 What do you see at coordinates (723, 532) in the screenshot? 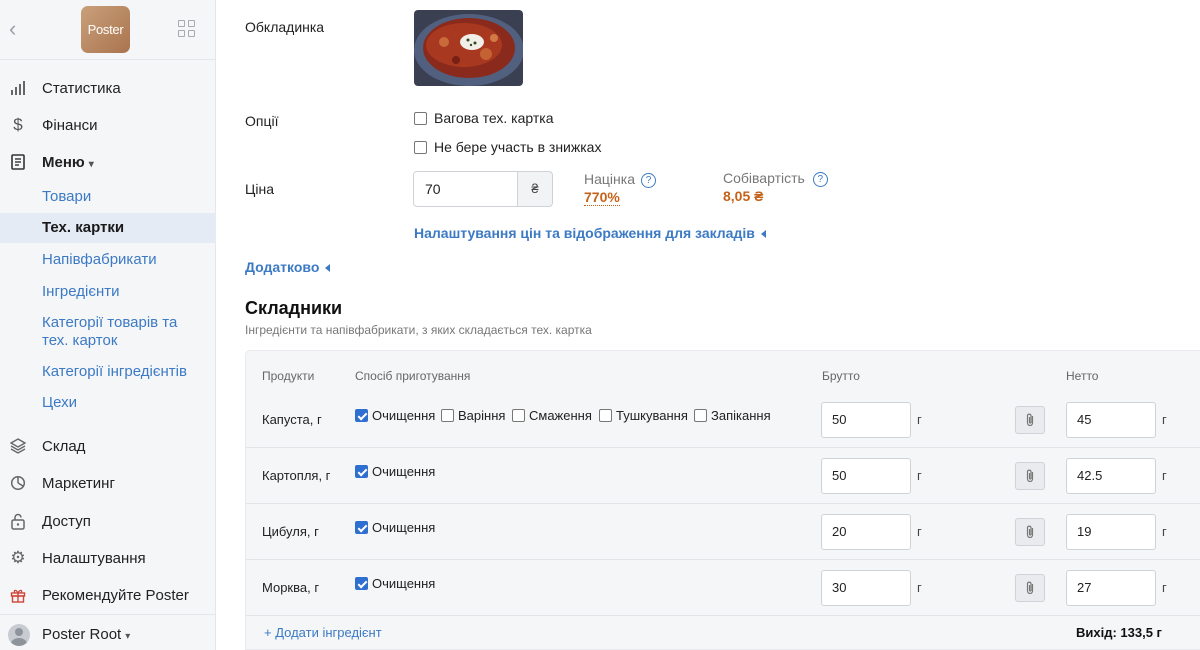
I see `table-row: Цибуля, г Очищення 20 г 19 г` at bounding box center [723, 532].